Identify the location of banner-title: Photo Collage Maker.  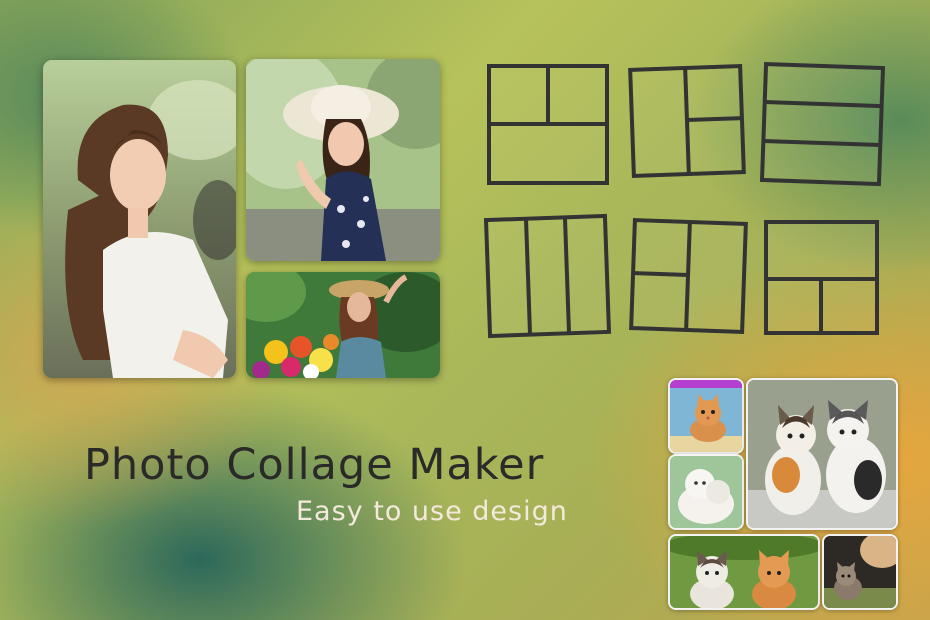
(314, 465).